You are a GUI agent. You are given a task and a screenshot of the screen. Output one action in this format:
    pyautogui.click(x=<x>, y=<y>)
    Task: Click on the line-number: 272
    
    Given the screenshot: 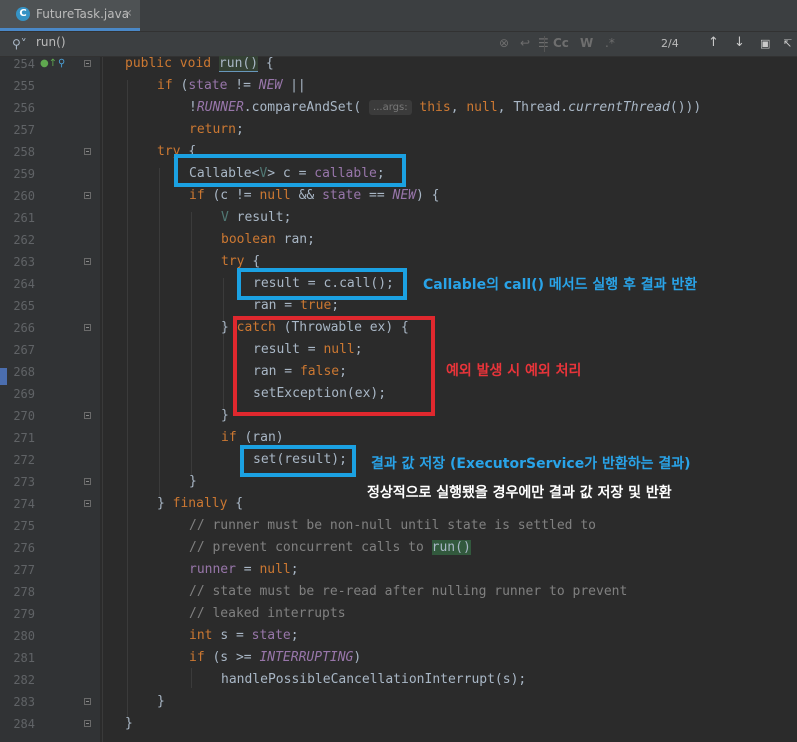 What is the action you would take?
    pyautogui.click(x=24, y=460)
    